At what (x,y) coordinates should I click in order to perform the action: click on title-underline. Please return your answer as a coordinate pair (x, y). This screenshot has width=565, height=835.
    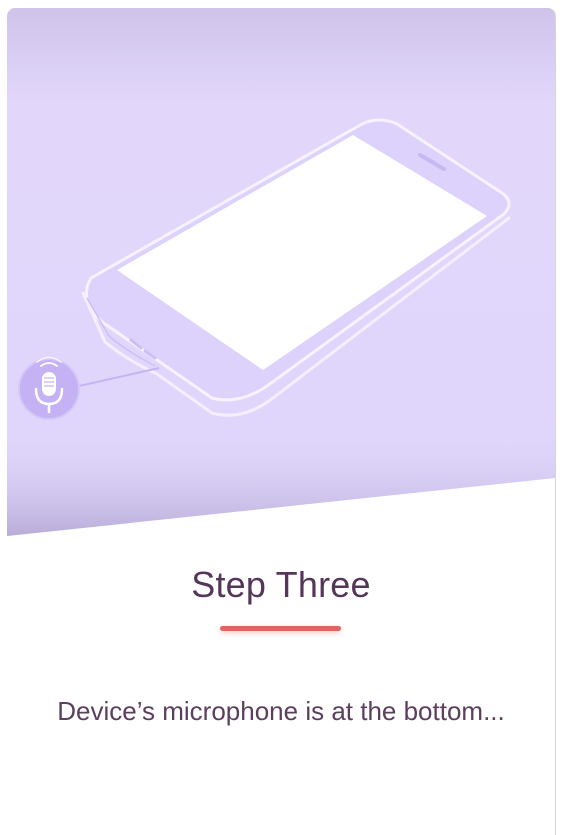
    Looking at the image, I should click on (280, 628).